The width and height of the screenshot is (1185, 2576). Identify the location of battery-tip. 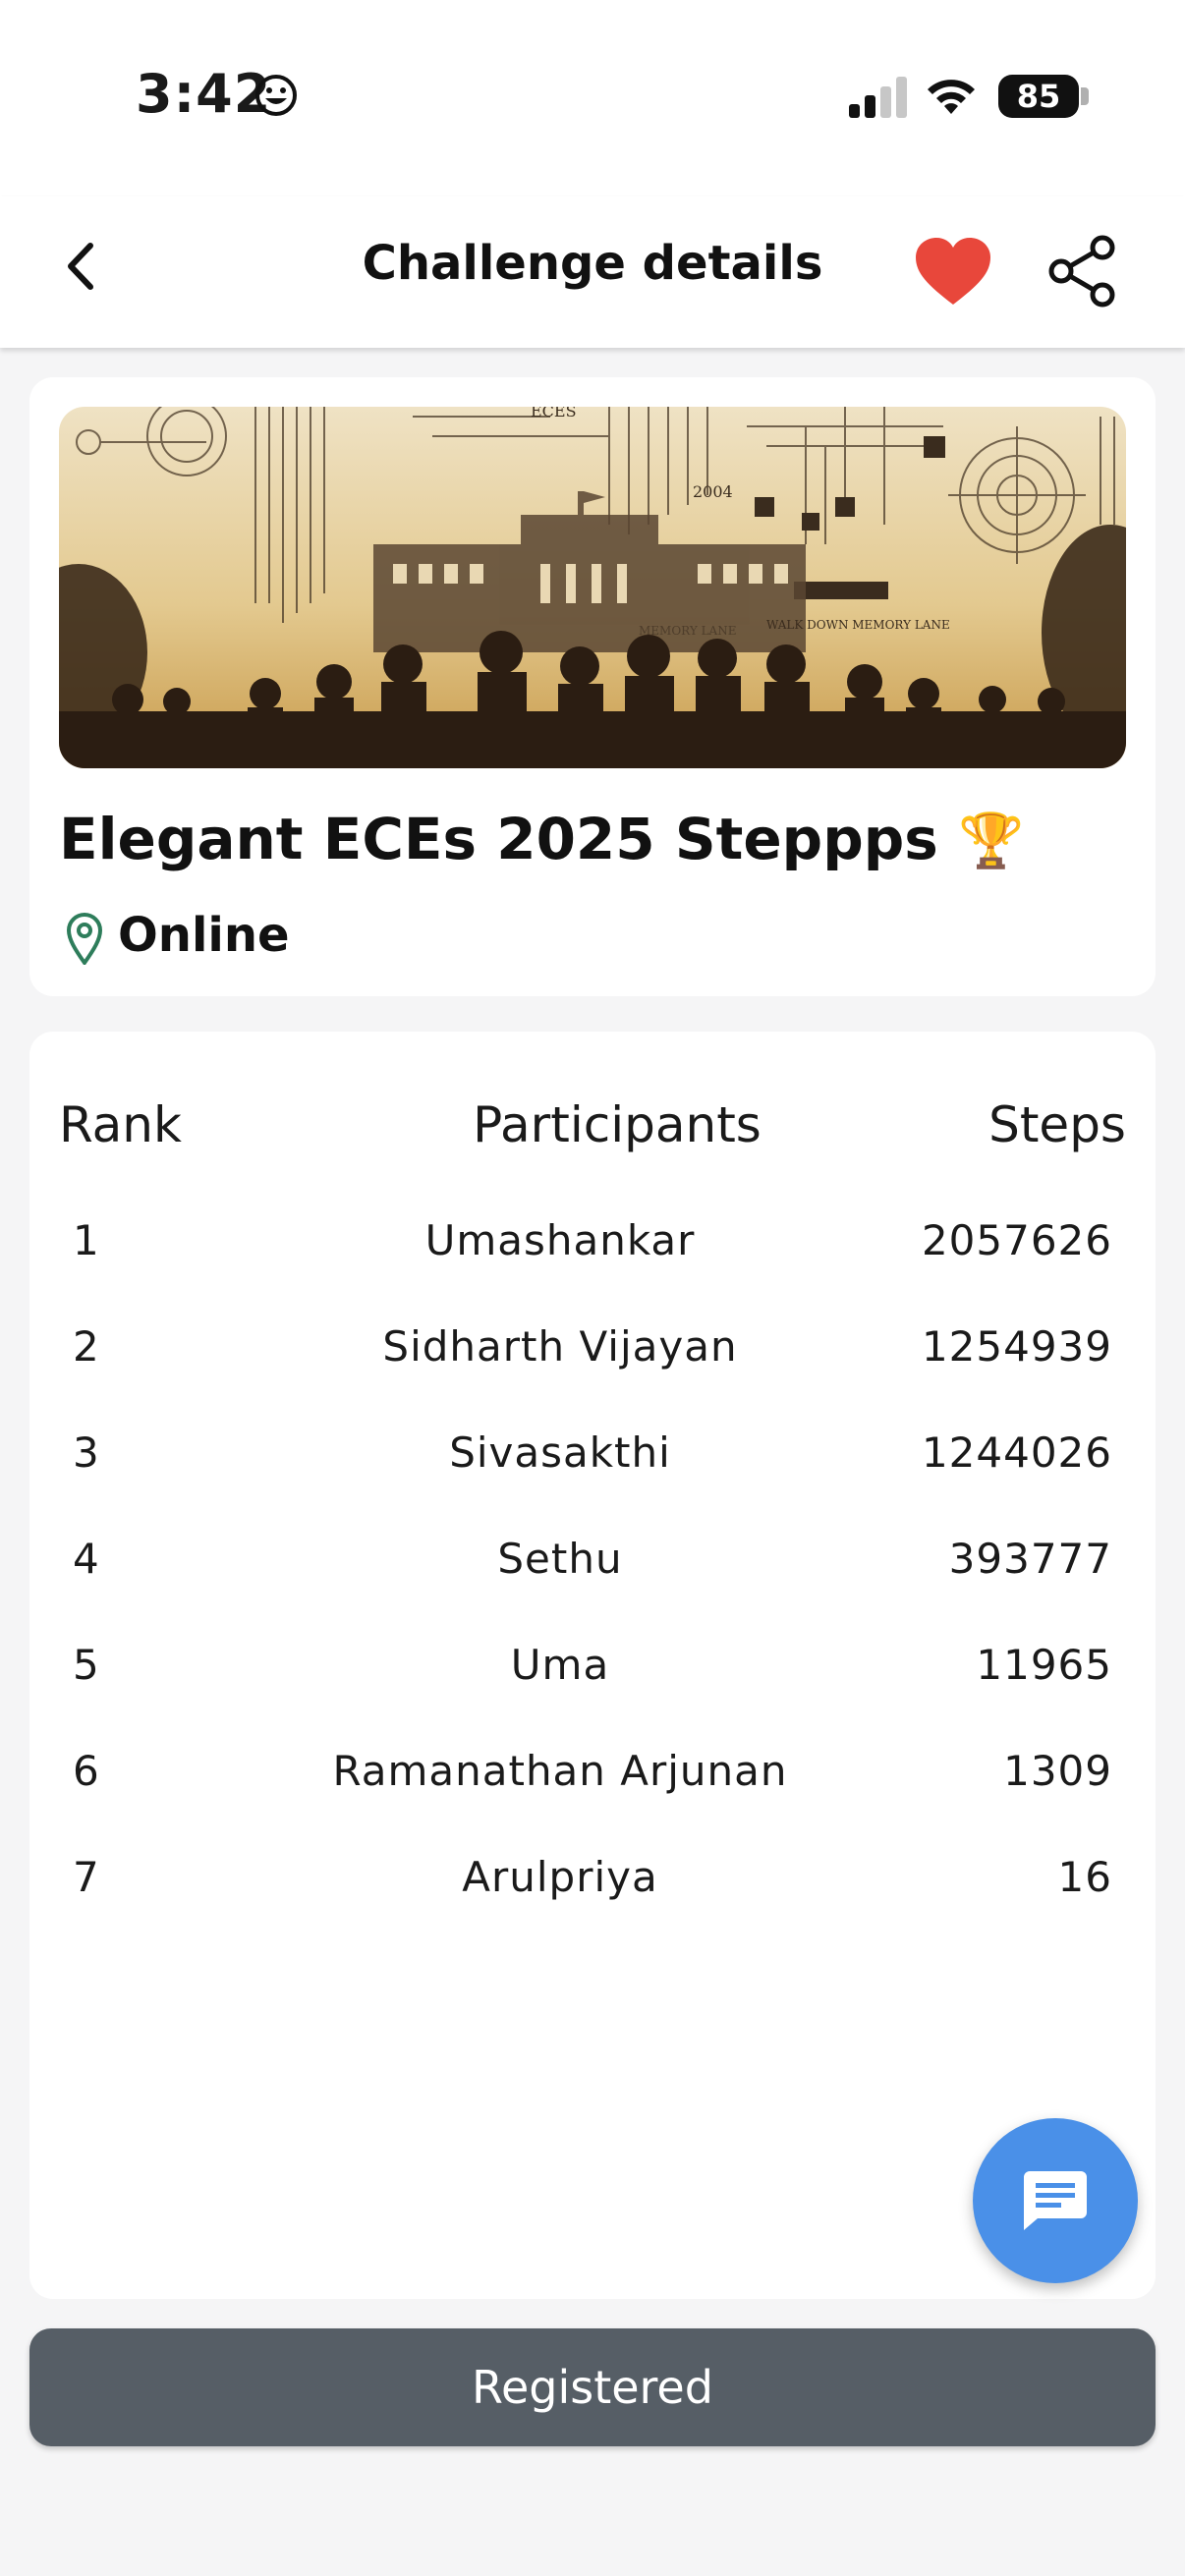
(1085, 96).